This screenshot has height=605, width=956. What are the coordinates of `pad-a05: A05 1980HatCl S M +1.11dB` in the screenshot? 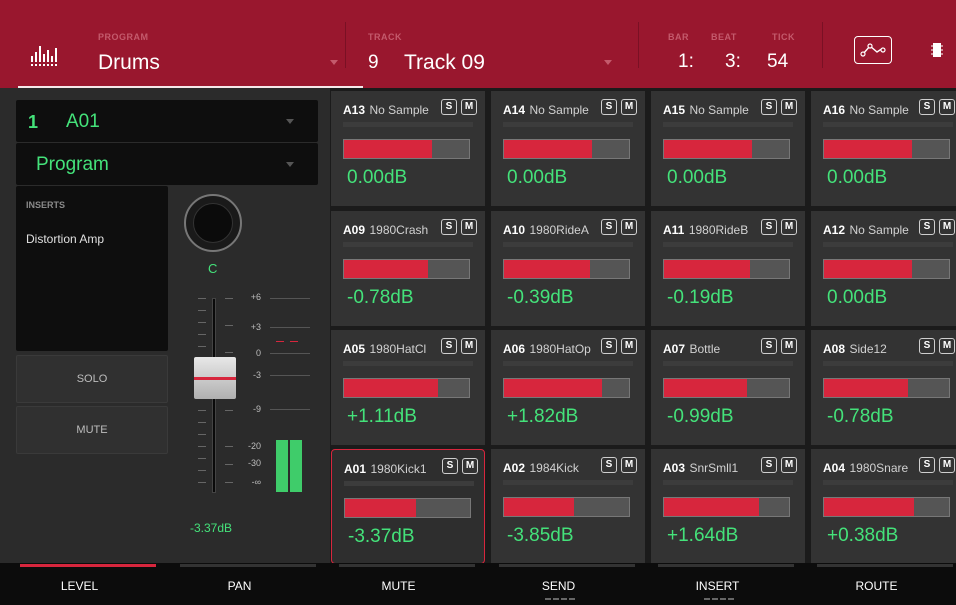 It's located at (408, 387).